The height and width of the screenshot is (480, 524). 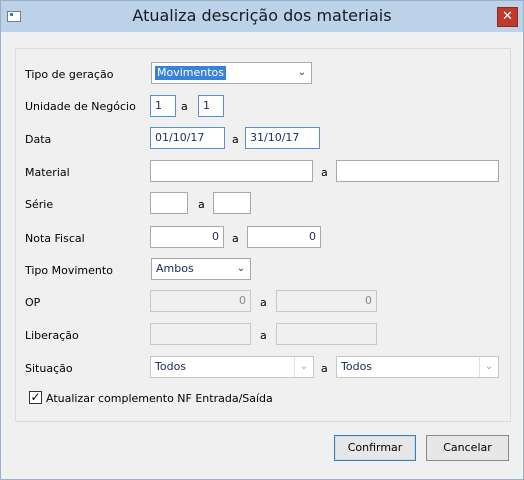 I want to click on tipo-movimento-select: Ambos ⌄, so click(x=201, y=269).